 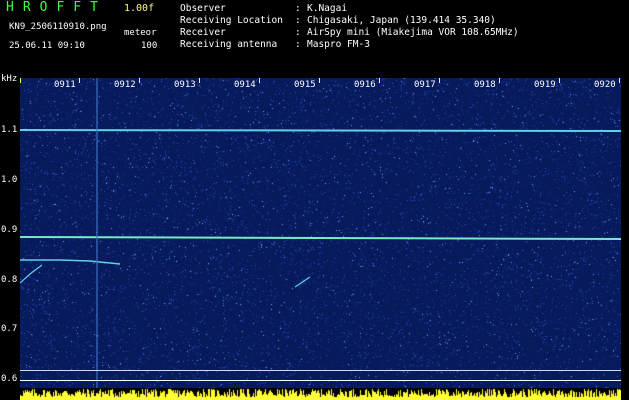 I want to click on carrier-trace-upper, so click(x=320, y=130).